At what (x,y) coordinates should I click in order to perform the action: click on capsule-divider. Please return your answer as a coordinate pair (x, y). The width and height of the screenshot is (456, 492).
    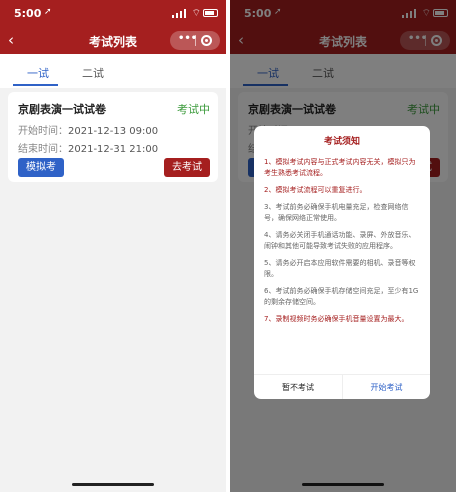
    Looking at the image, I should click on (195, 40).